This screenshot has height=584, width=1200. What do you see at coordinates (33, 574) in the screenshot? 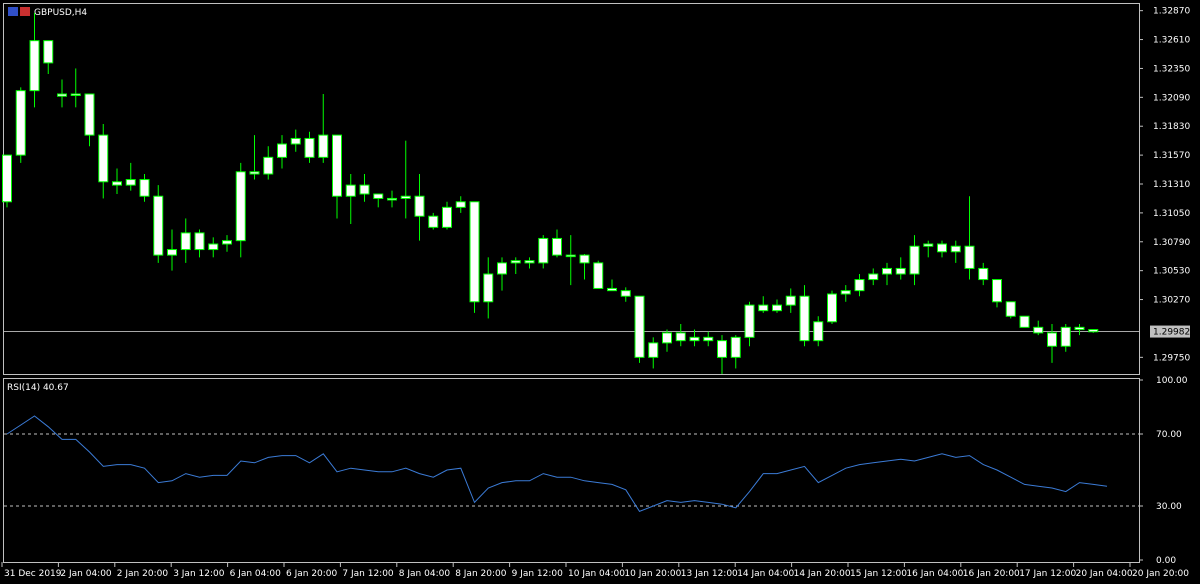
I see `time-axis-label: 31 Dec 2019` at bounding box center [33, 574].